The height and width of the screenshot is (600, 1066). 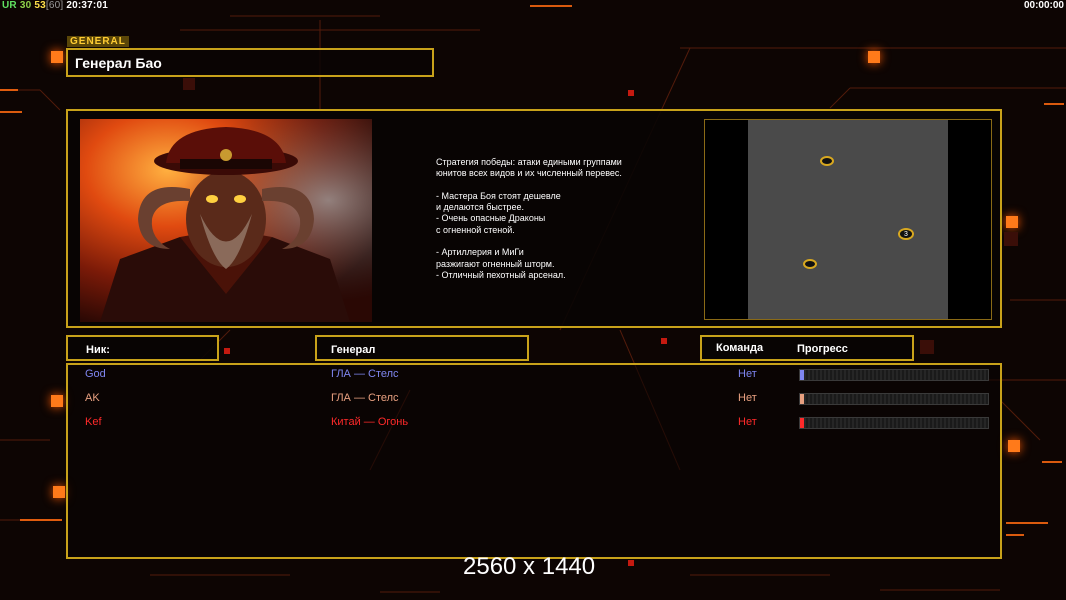 What do you see at coordinates (98, 350) in the screenshot?
I see `nick-column-label: Ник:` at bounding box center [98, 350].